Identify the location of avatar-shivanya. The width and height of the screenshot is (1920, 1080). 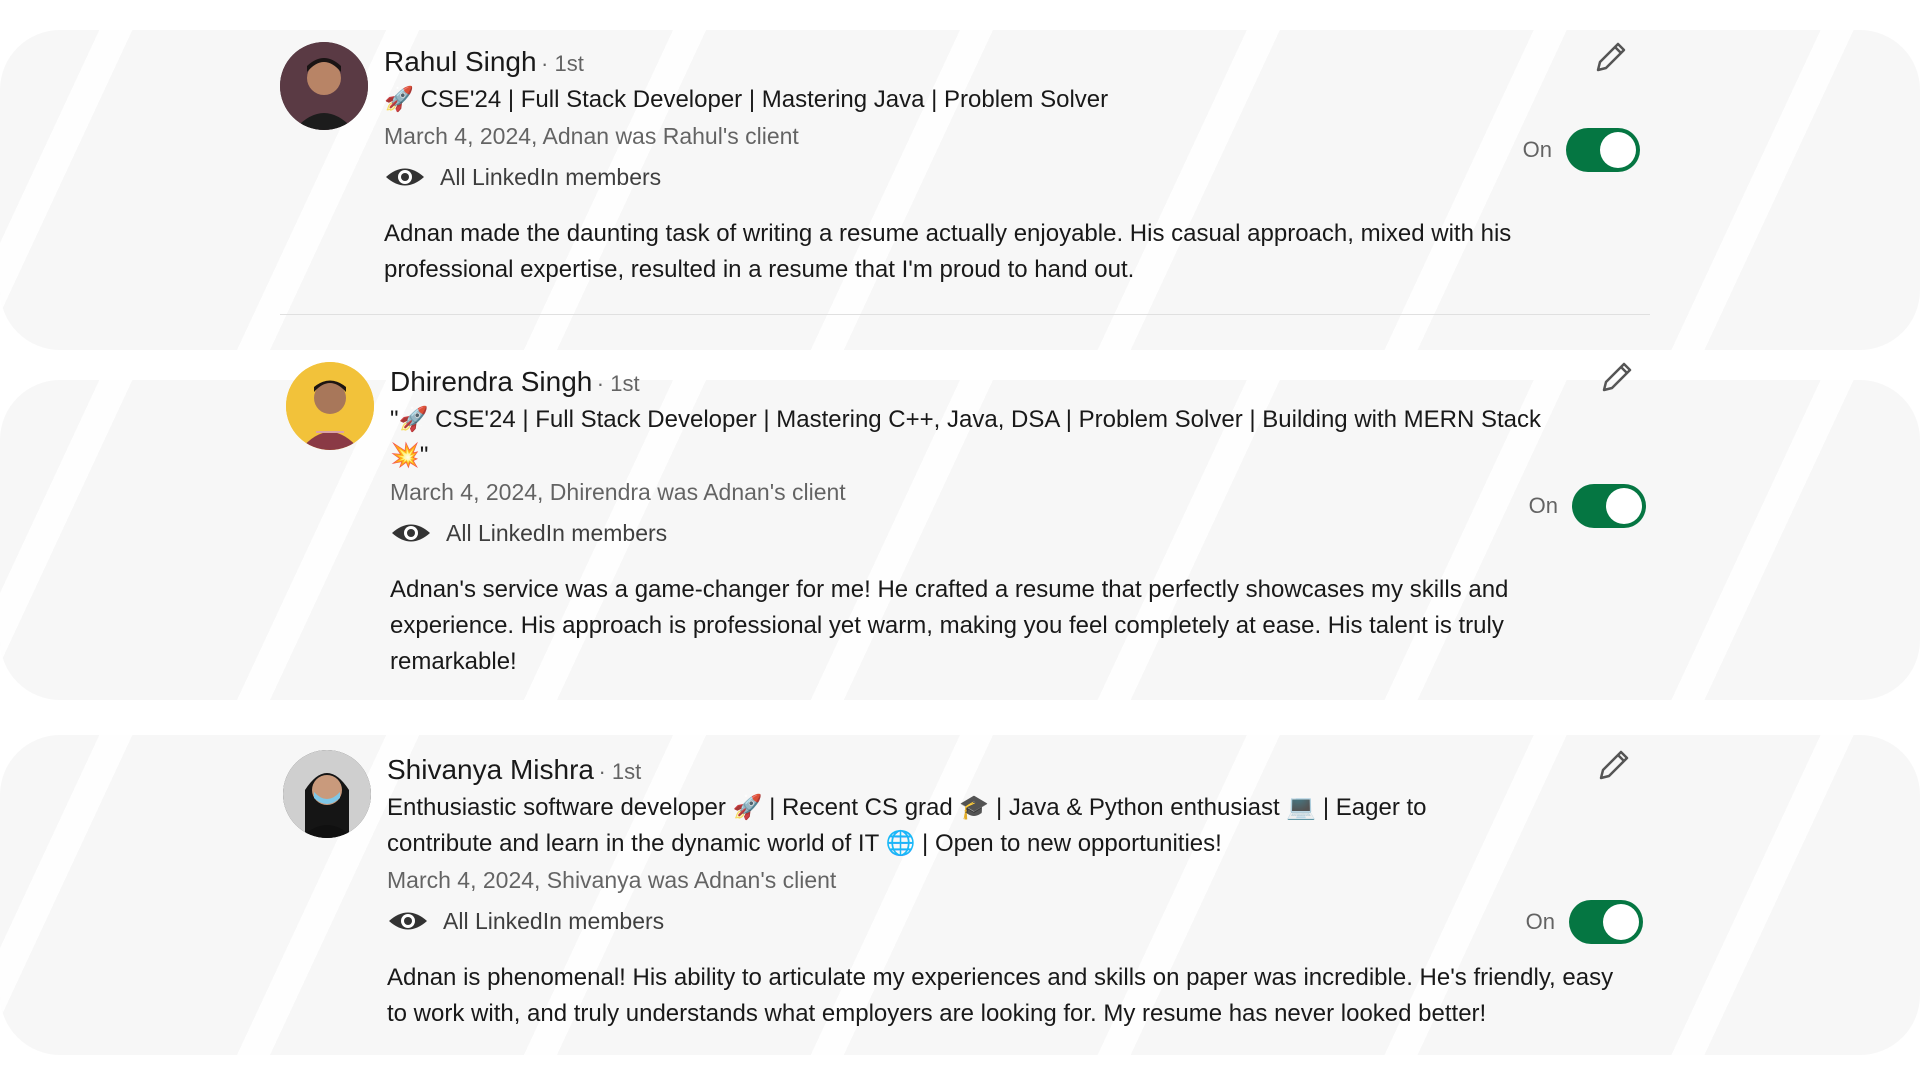
(327, 794).